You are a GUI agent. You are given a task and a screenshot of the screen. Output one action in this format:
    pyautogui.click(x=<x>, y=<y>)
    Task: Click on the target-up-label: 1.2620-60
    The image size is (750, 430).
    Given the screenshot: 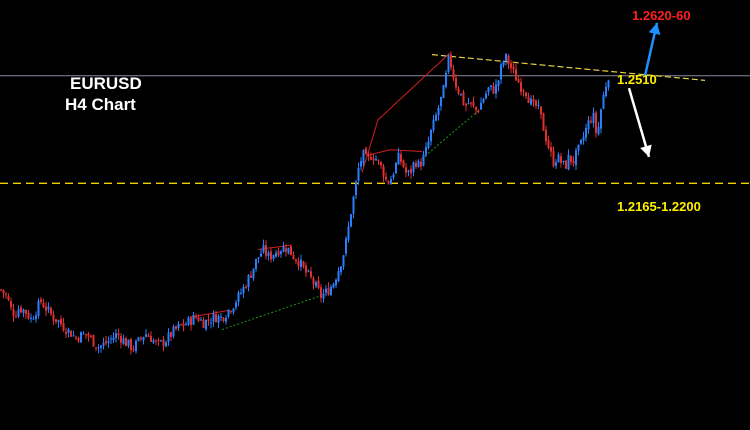 What is the action you would take?
    pyautogui.click(x=661, y=15)
    